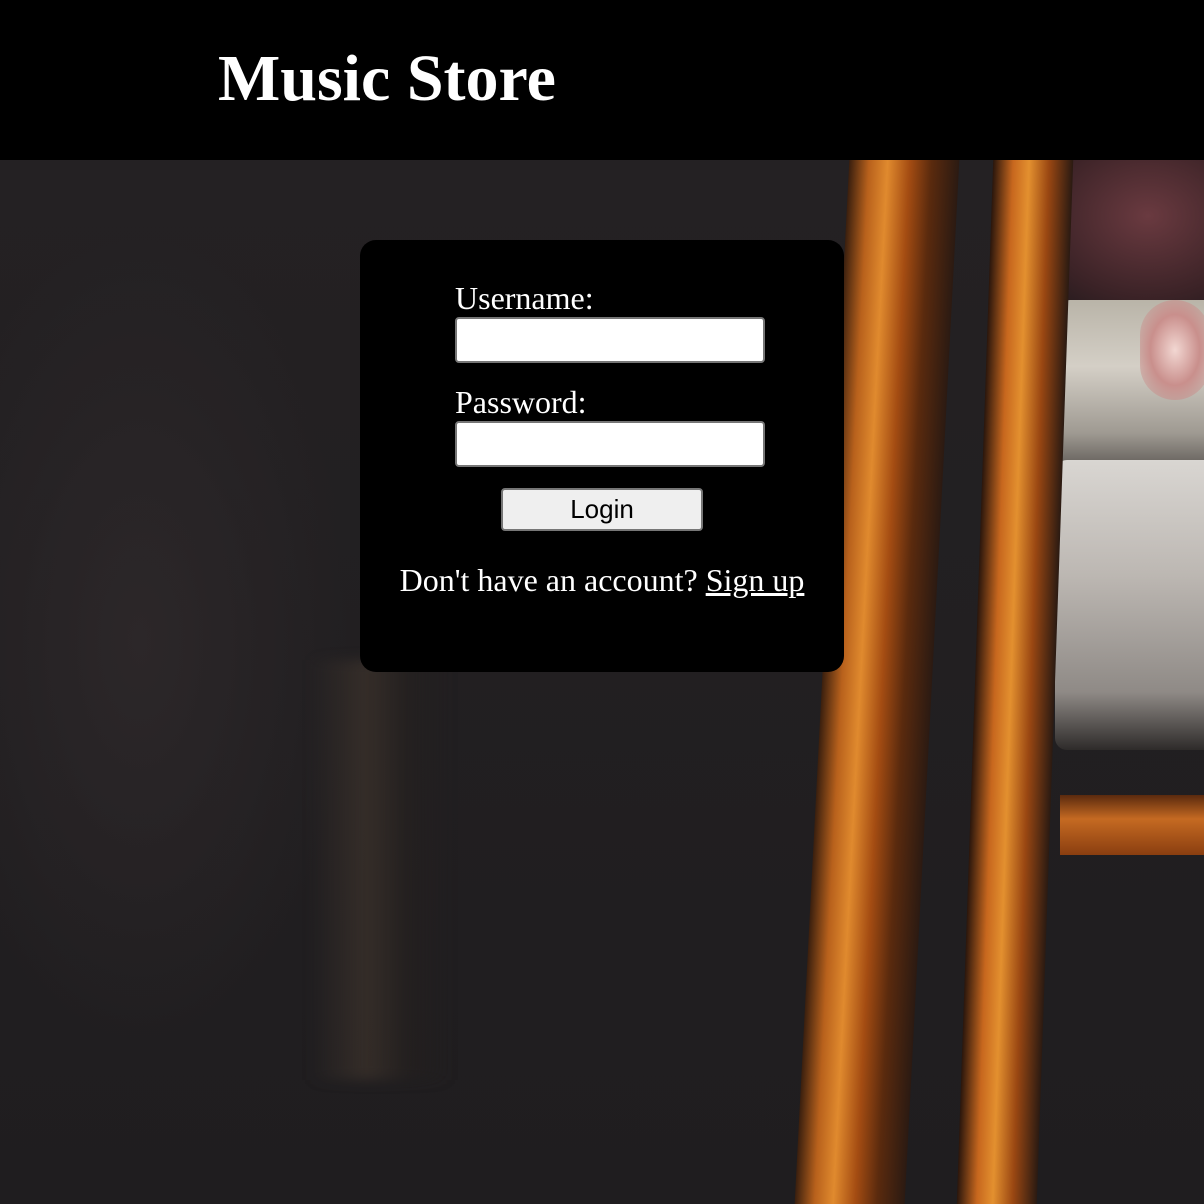 The height and width of the screenshot is (1204, 1204). I want to click on signup-link: Sign up, so click(755, 580).